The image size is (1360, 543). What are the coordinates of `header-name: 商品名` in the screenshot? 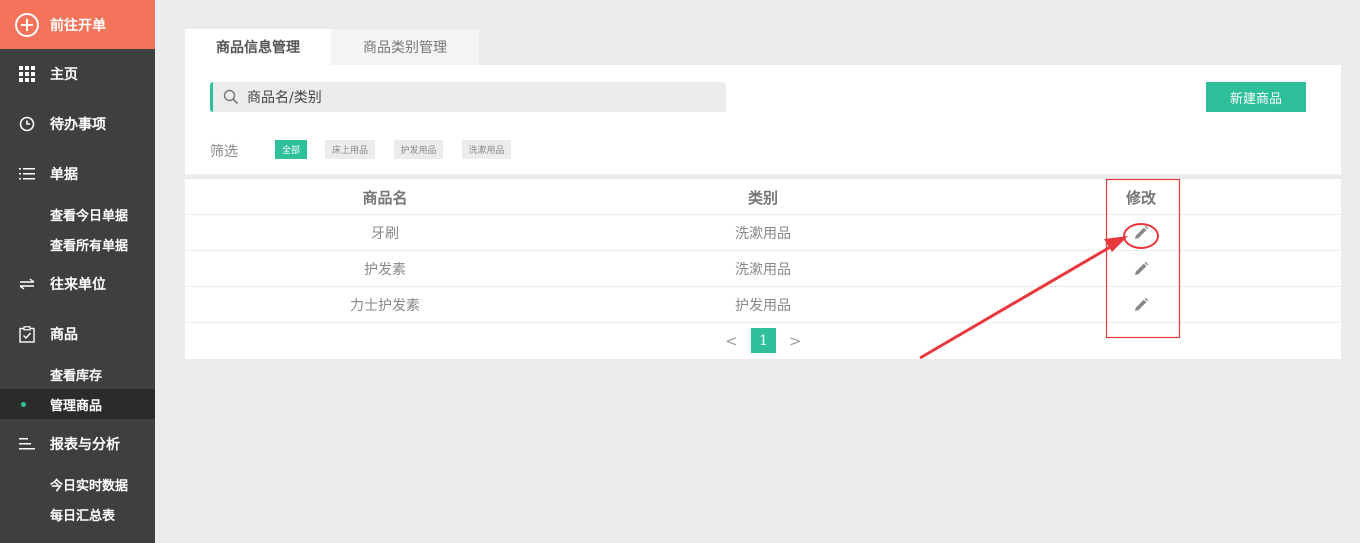 It's located at (385, 197).